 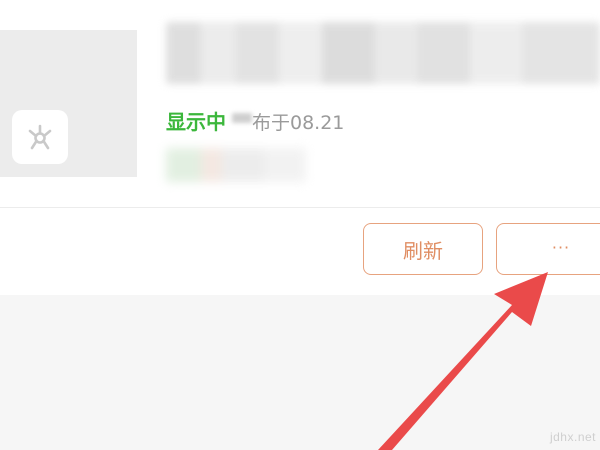 I want to click on app-logo-icon, so click(x=40, y=137).